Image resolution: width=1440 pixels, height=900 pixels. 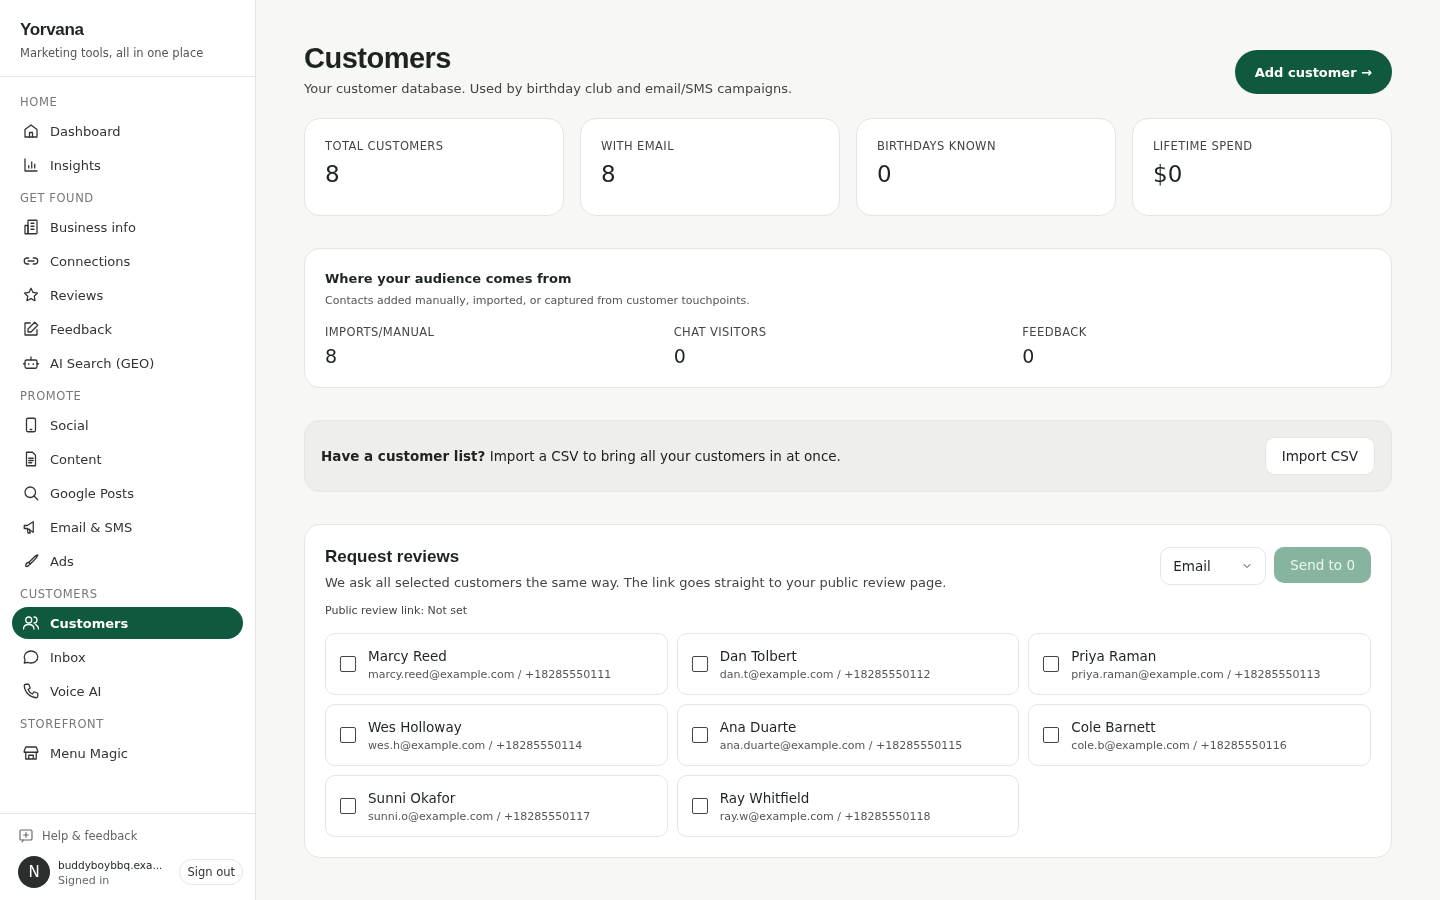 What do you see at coordinates (127, 131) in the screenshot?
I see `nav-item: Dashboard` at bounding box center [127, 131].